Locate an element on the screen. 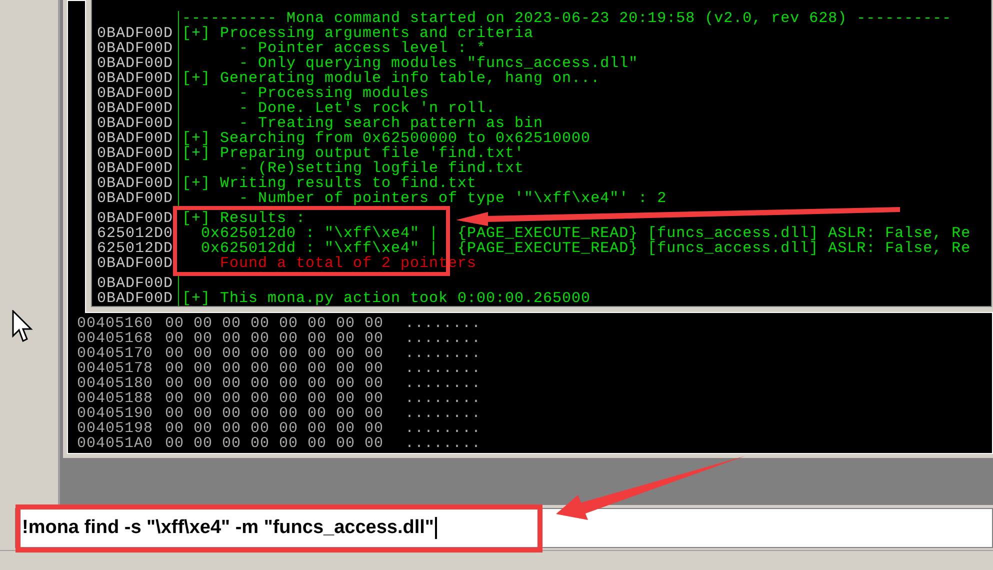  log-message: 0x625012d0 : "\xff\xe4" | {PAGE_EXECUTE_READ} [funcs_access.dll] ASLR: False, Re is located at coordinates (586, 233).